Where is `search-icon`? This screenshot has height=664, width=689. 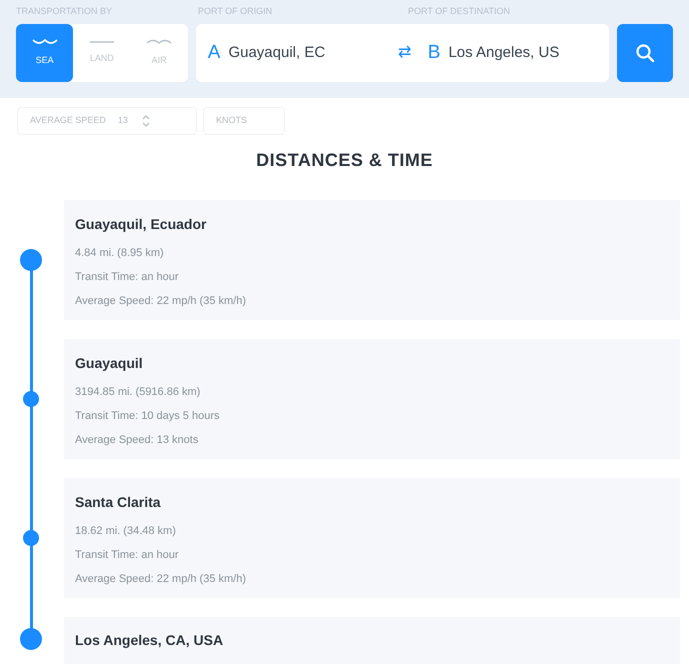
search-icon is located at coordinates (644, 53).